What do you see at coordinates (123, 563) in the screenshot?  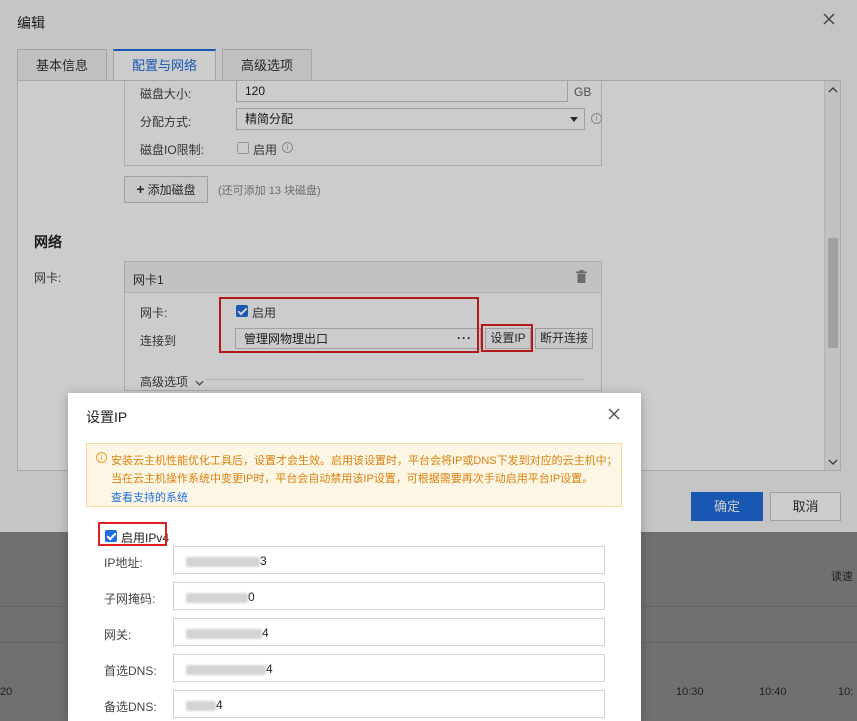 I see `ip-address-label: IP地址:` at bounding box center [123, 563].